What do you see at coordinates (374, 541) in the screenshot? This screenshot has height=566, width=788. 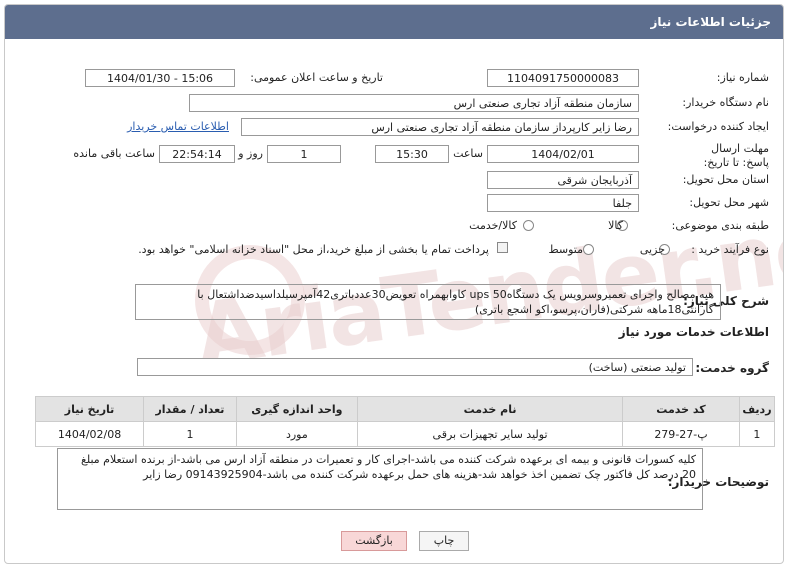 I see `back-button: بازگشت` at bounding box center [374, 541].